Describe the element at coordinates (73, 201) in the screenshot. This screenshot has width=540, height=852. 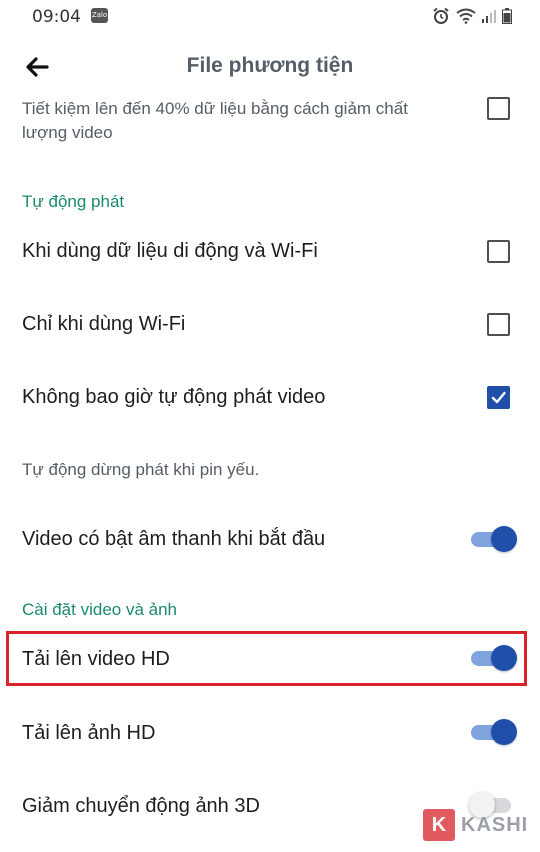
I see `section-header-autoplay: Tự động phát` at that location.